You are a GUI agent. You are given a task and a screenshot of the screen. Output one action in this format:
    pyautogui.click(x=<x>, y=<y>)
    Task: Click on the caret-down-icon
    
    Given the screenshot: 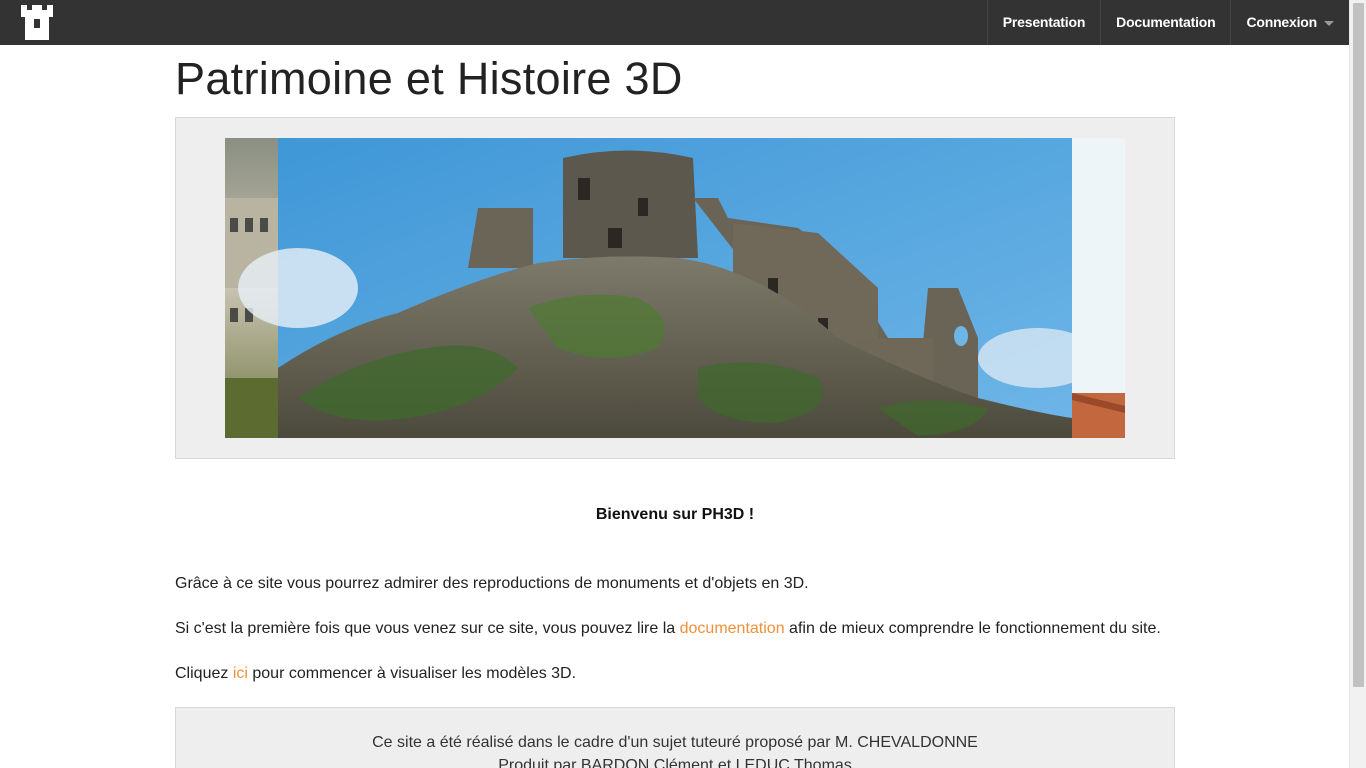 What is the action you would take?
    pyautogui.click(x=1329, y=23)
    